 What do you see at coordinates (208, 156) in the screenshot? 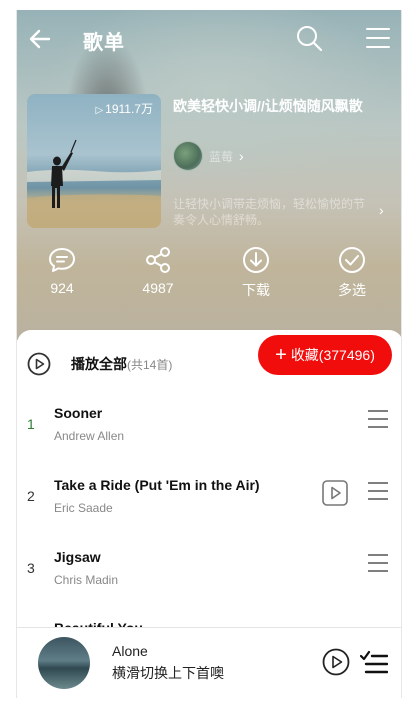
I see `creator-row: 蓝莓 ›` at bounding box center [208, 156].